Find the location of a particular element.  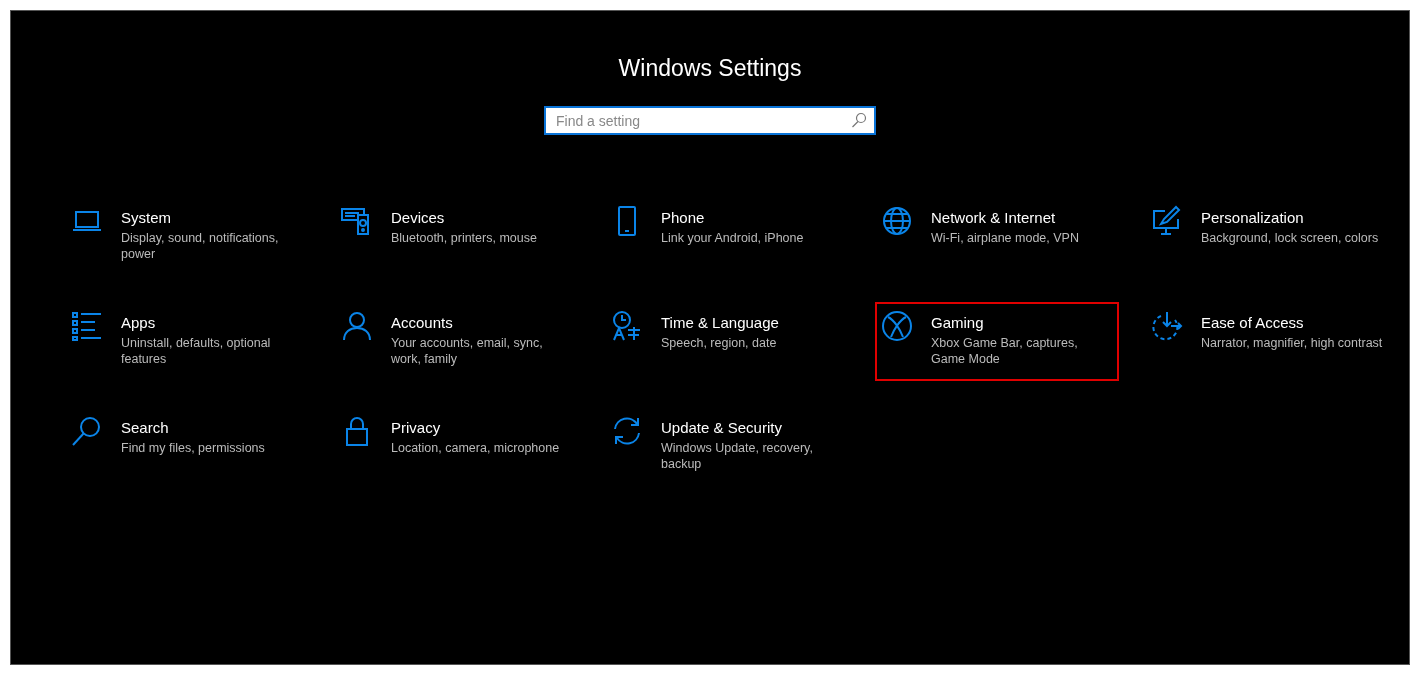

globe-icon is located at coordinates (897, 221).